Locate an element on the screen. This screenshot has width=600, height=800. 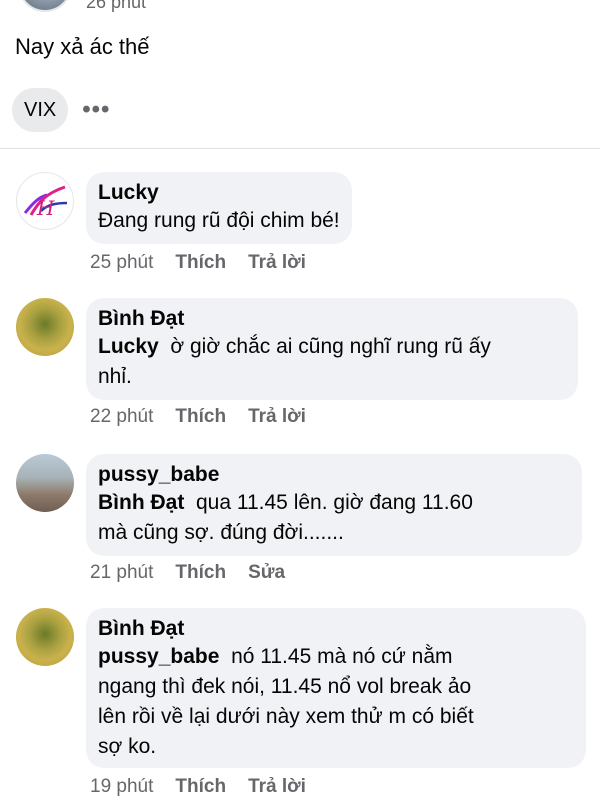
more-options-icon: ••• is located at coordinates (96, 110).